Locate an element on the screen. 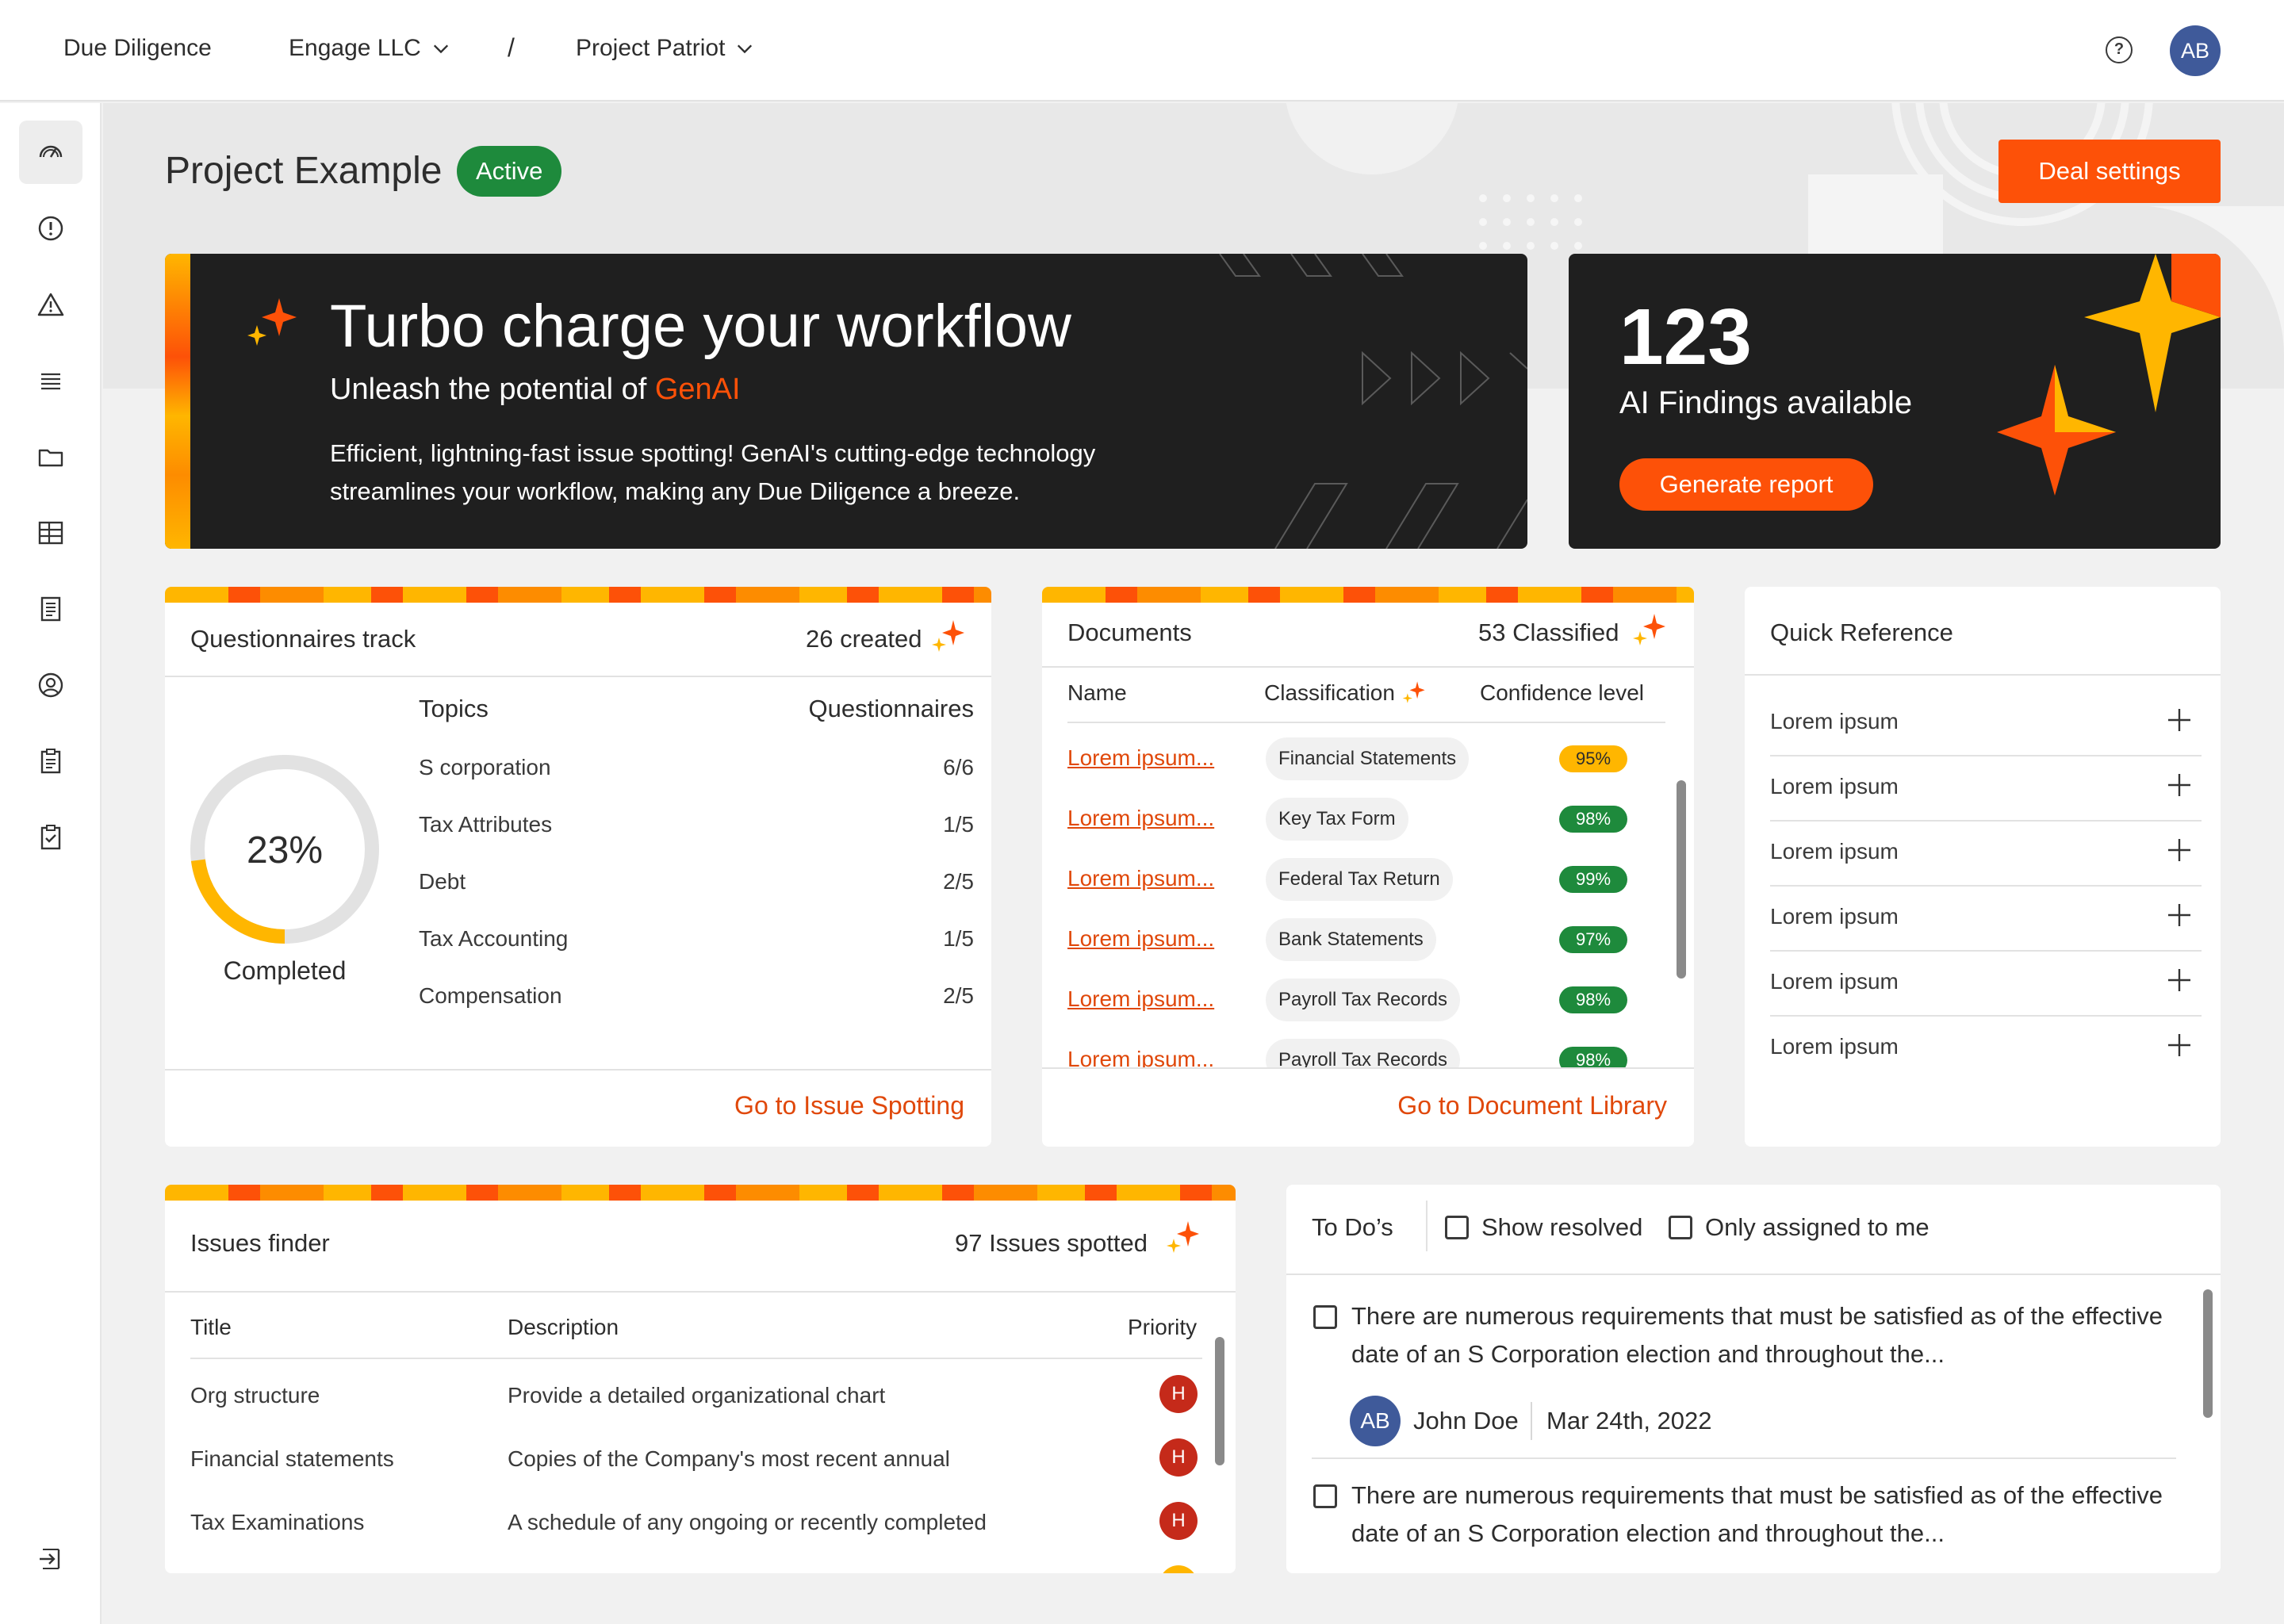 This screenshot has height=1624, width=2284. user-avatar: AB is located at coordinates (2195, 50).